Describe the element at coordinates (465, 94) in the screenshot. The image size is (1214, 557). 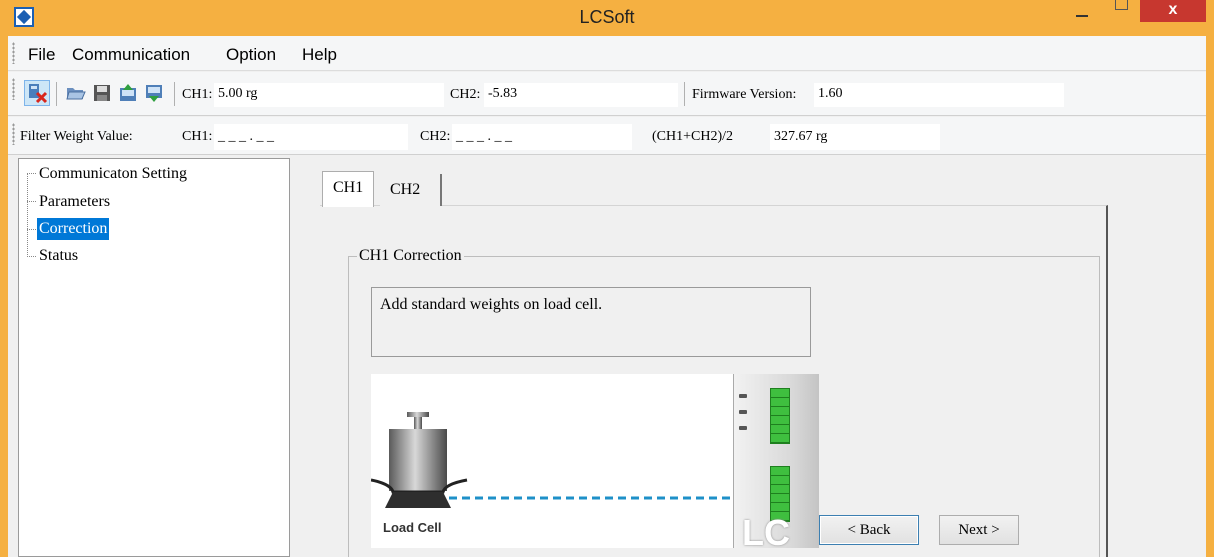
I see `ch2-label: CH2:` at that location.